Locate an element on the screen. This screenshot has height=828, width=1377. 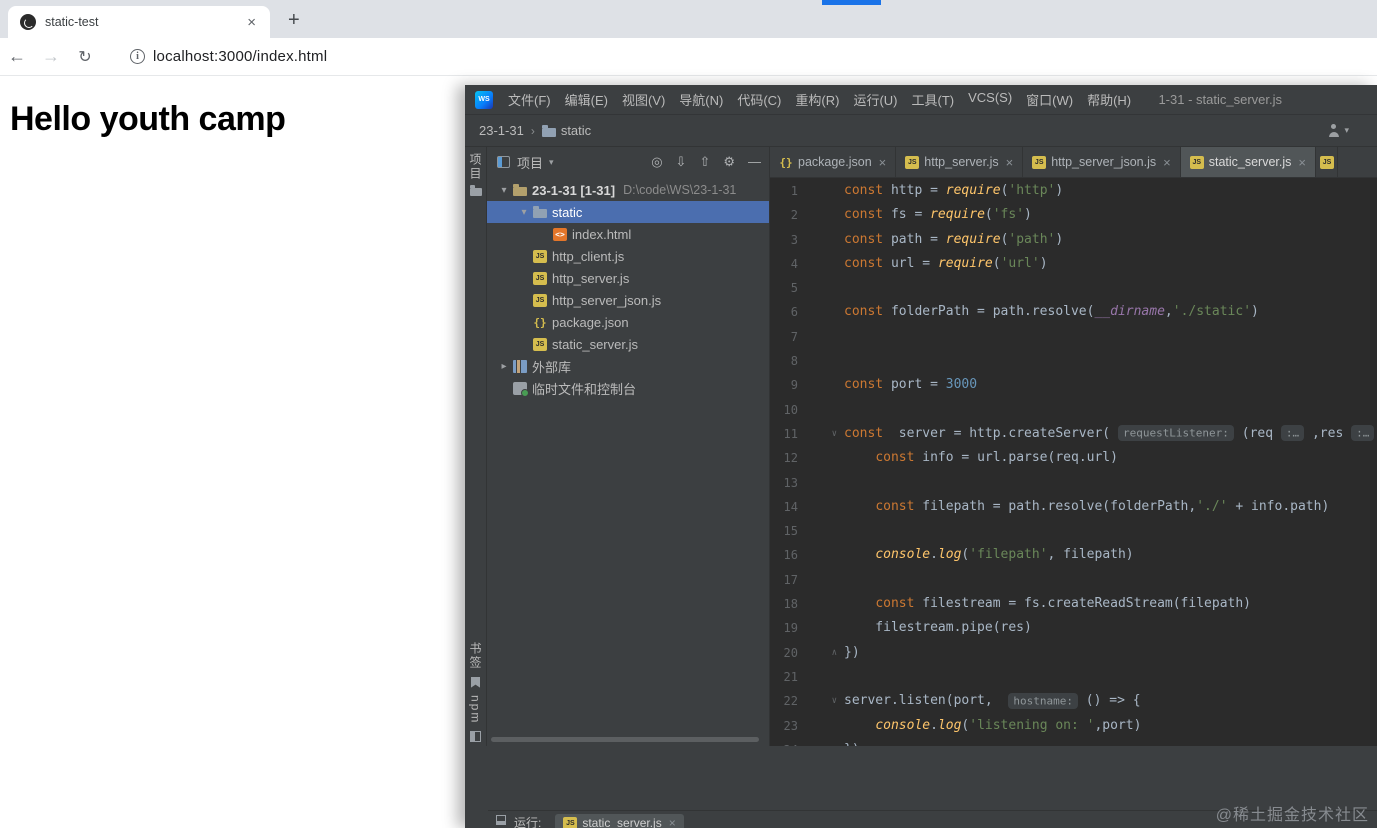
menu-item: 运行(U) is located at coordinates (875, 99).